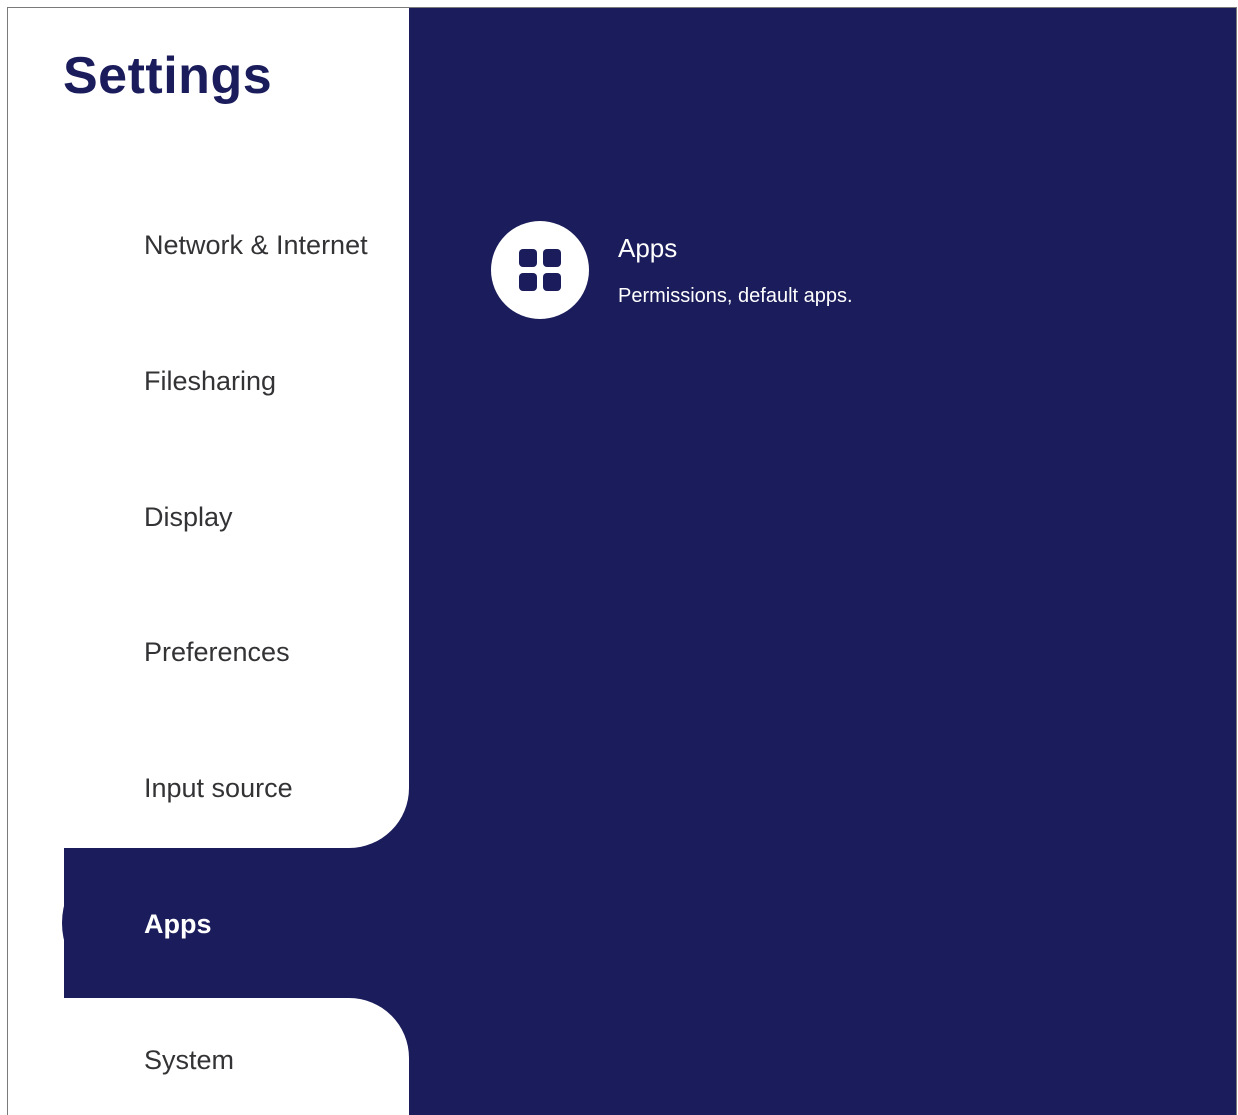 Image resolution: width=1238 pixels, height=1115 pixels. Describe the element at coordinates (188, 517) in the screenshot. I see `sidebar-item-display: Display` at that location.